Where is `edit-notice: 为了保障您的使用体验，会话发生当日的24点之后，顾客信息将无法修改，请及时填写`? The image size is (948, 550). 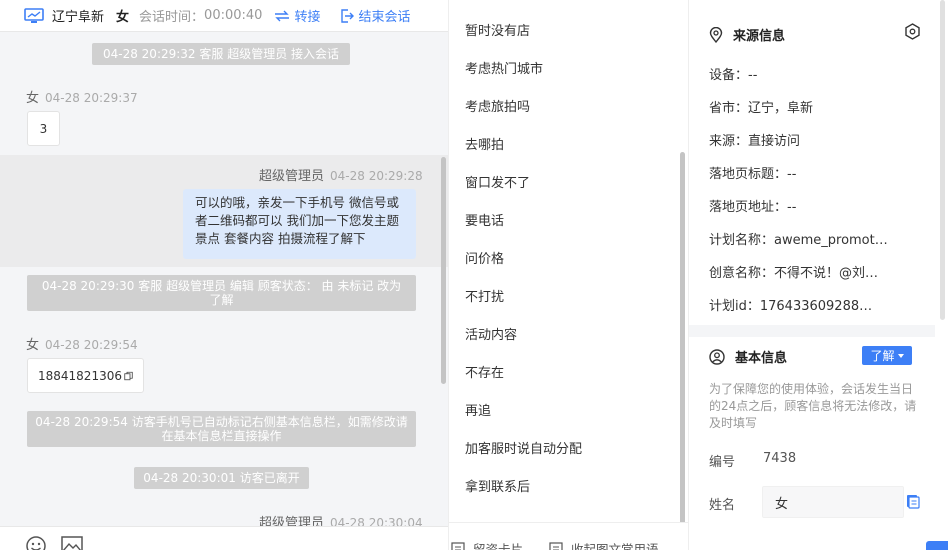 edit-notice: 为了保障您的使用体验，会话发生当日的24点之后，顾客信息将无法修改，请及时填写 is located at coordinates (813, 406).